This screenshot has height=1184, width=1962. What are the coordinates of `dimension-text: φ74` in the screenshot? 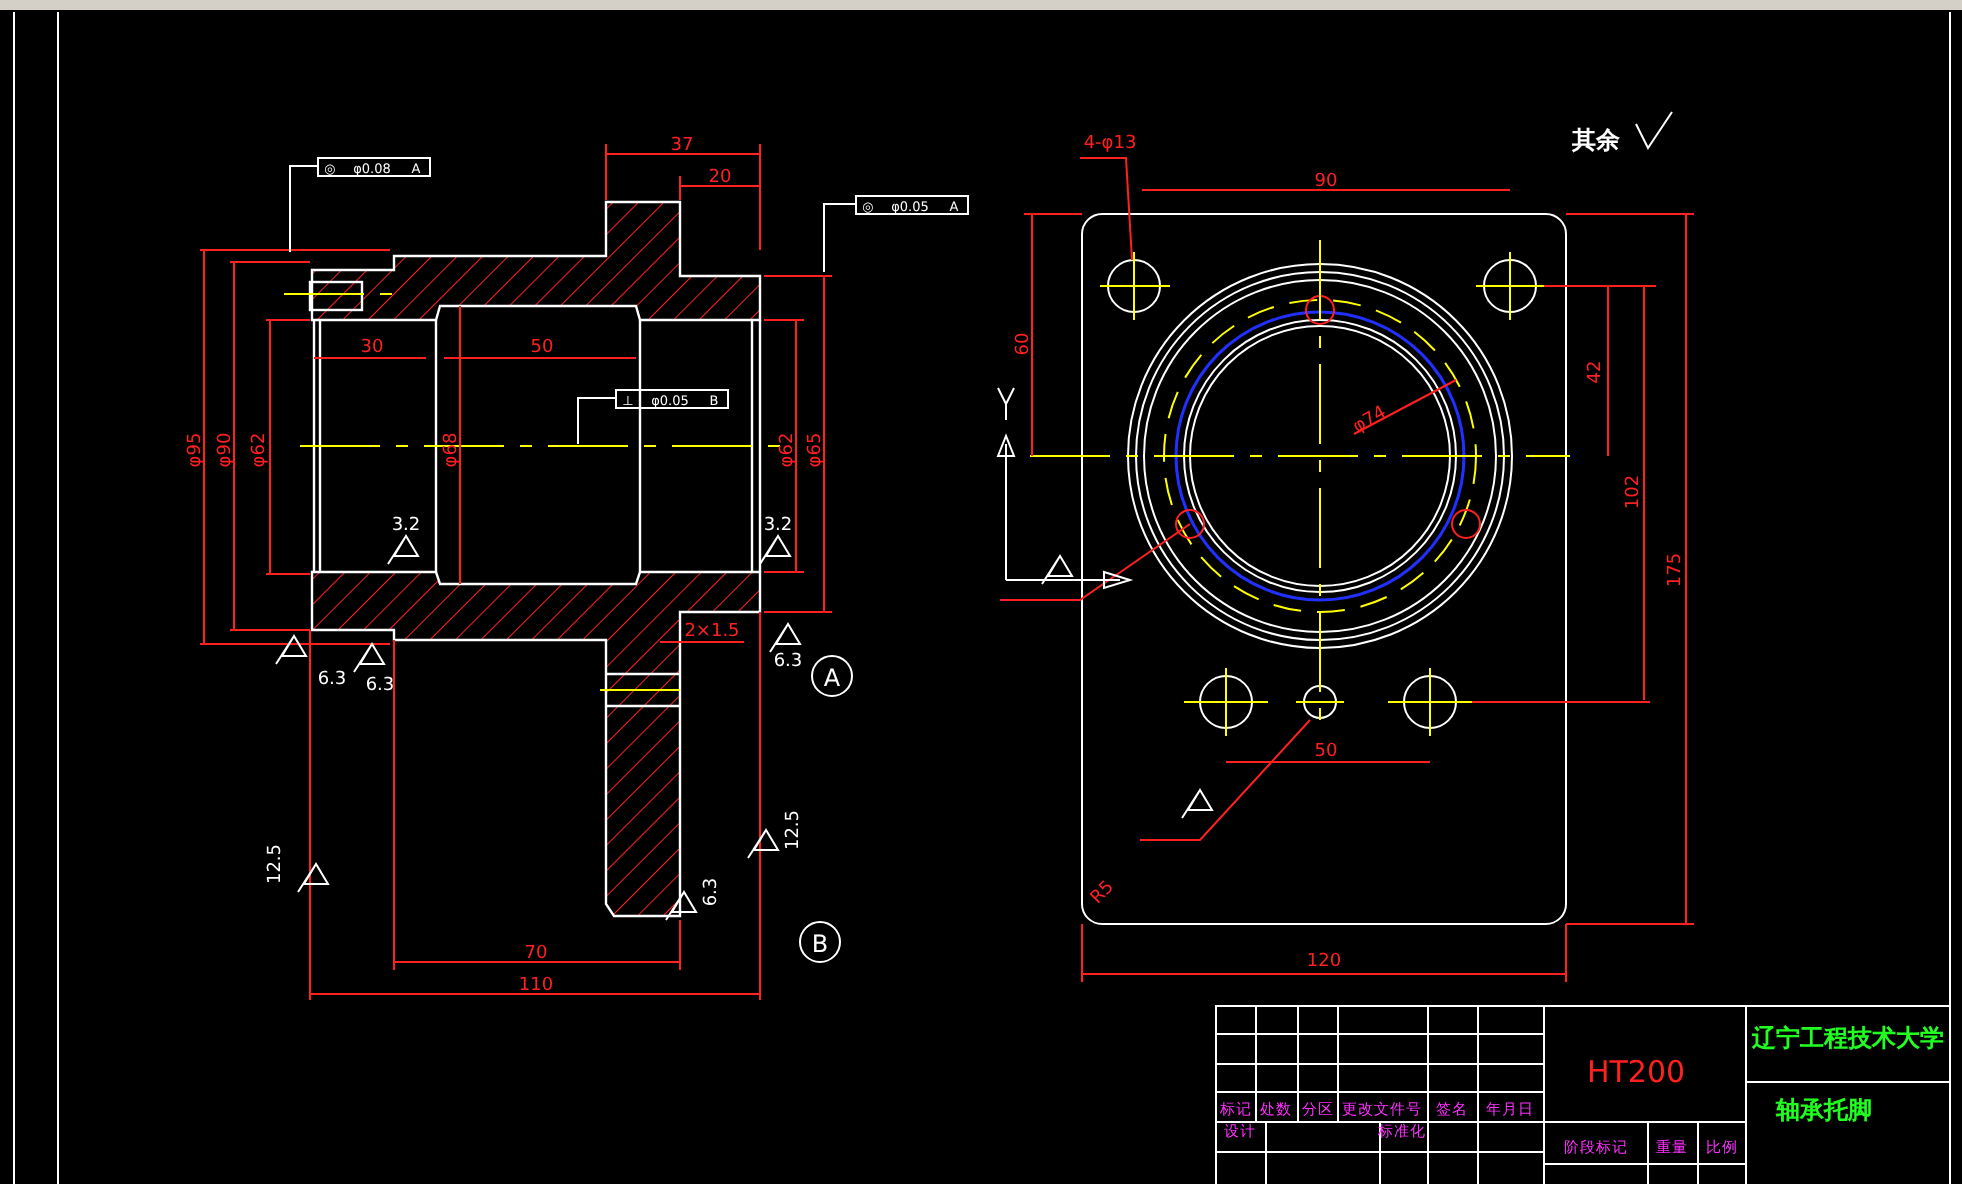 It's located at (1370, 420).